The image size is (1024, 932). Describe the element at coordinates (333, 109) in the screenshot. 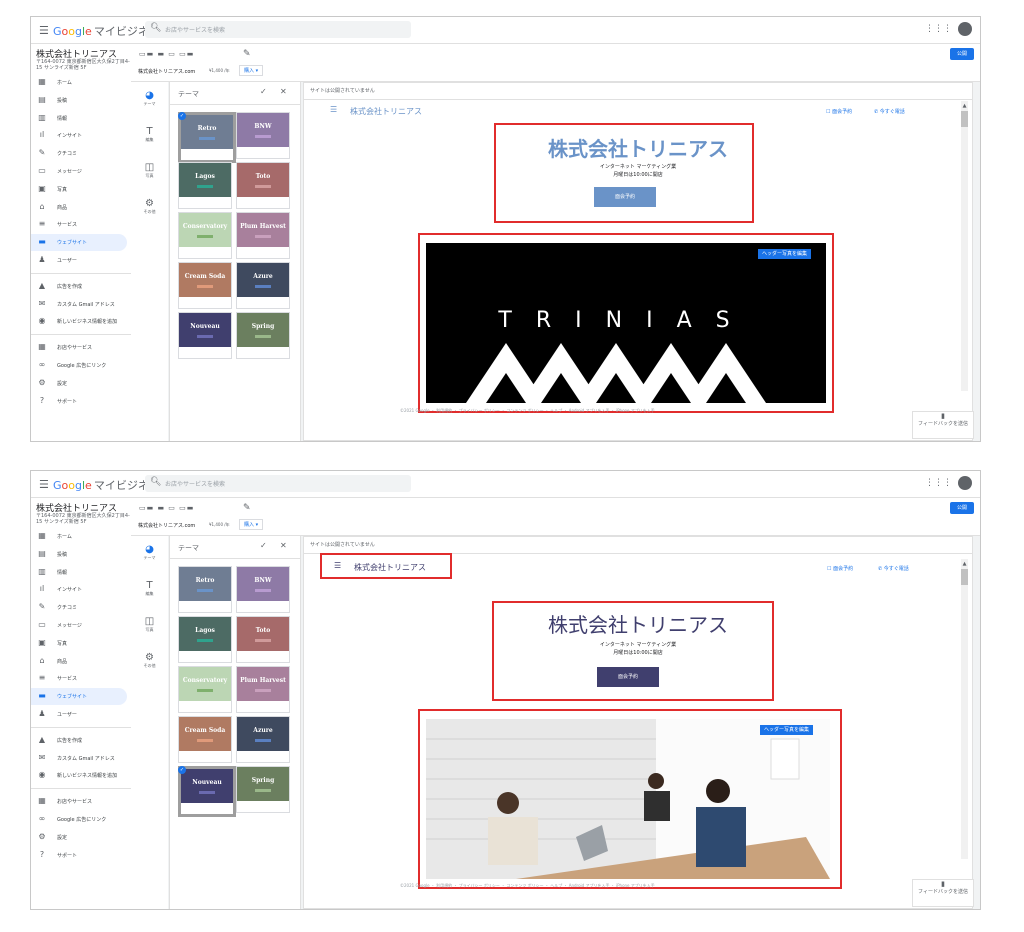

I see `site-menu-icon: ☰` at that location.